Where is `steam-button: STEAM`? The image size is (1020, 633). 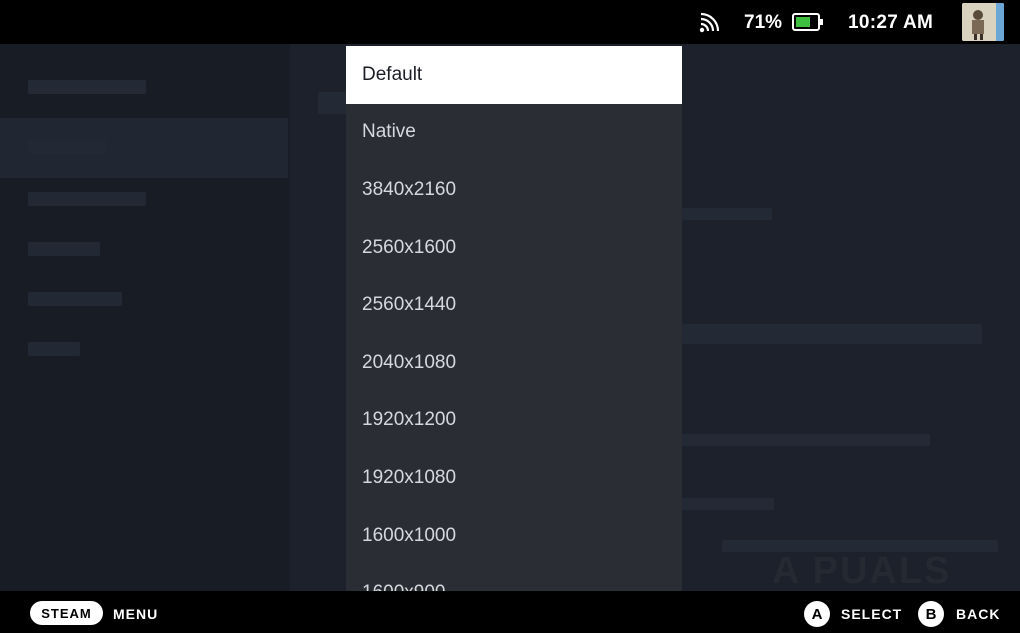
steam-button: STEAM is located at coordinates (66, 613).